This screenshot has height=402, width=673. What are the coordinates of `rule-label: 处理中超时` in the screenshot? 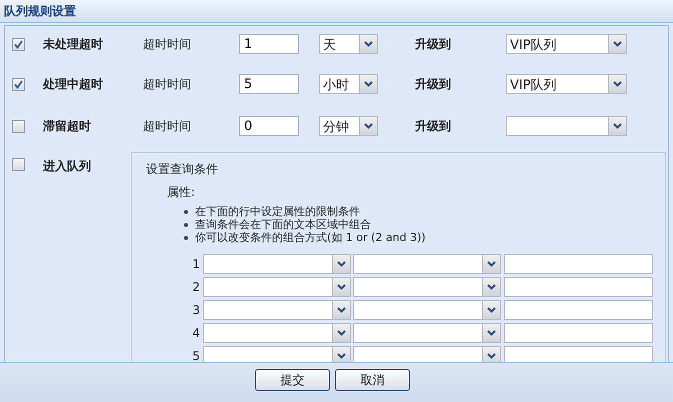 It's located at (73, 84).